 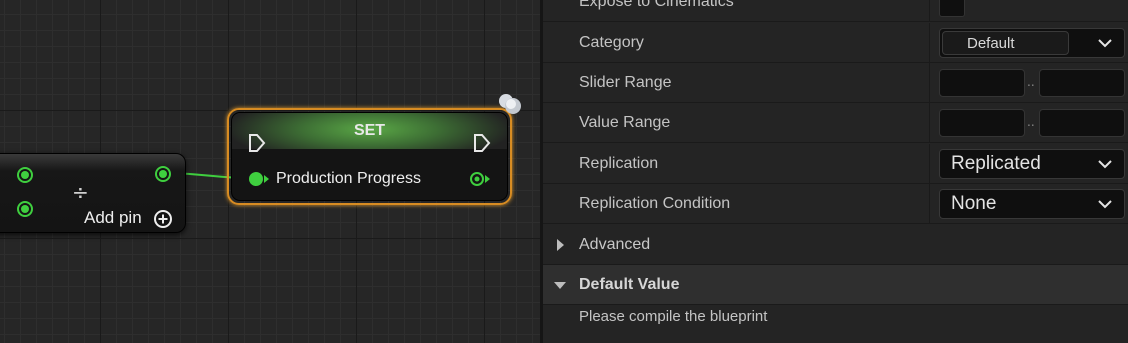 I want to click on row-expose-to-cinematics: Expose to Cinematics, so click(x=835, y=11).